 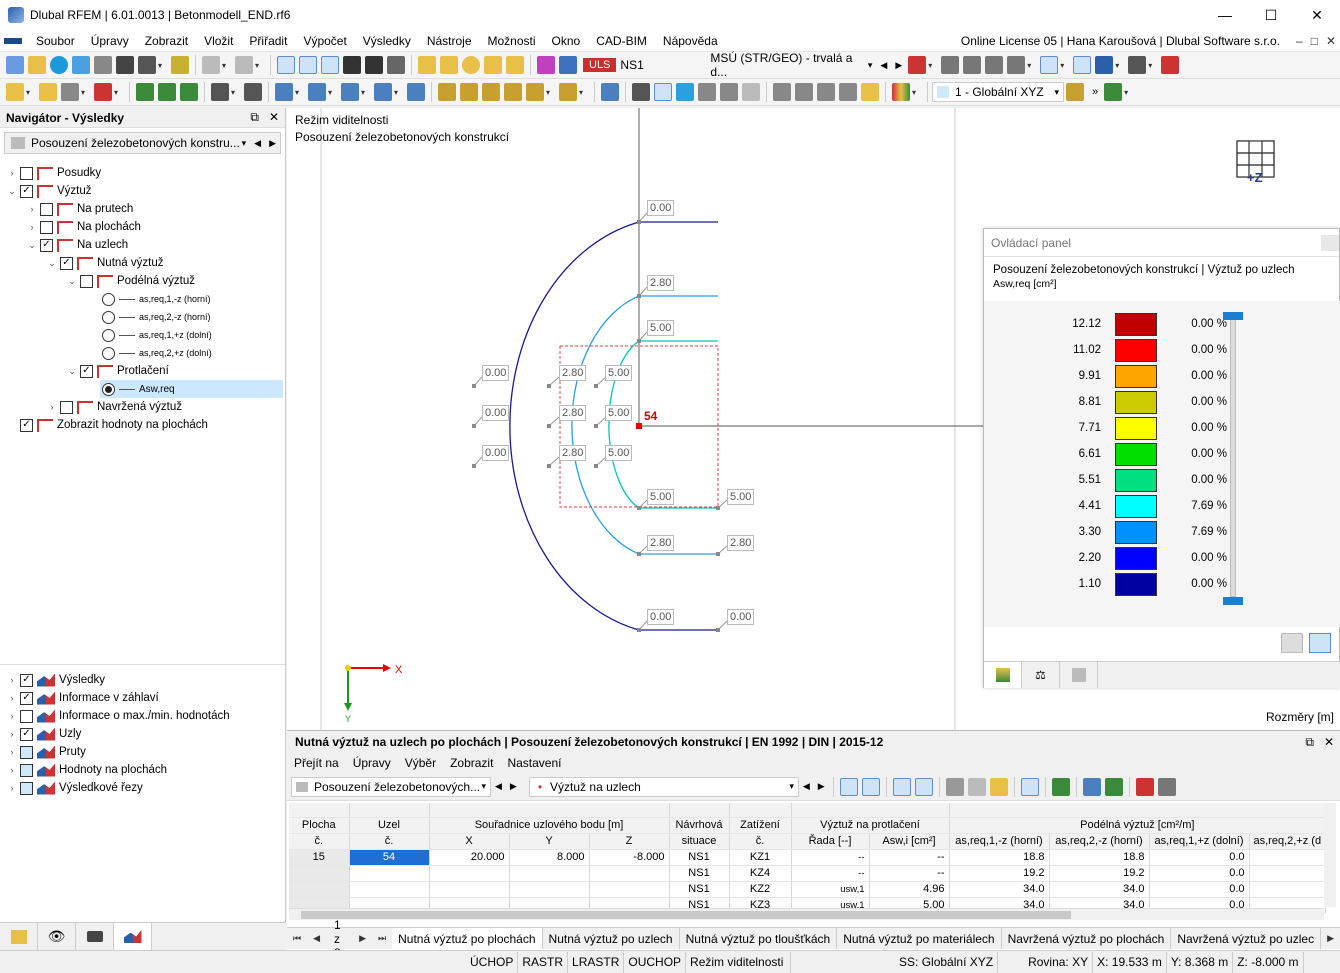 What do you see at coordinates (103, 92) in the screenshot?
I see `member-icon` at bounding box center [103, 92].